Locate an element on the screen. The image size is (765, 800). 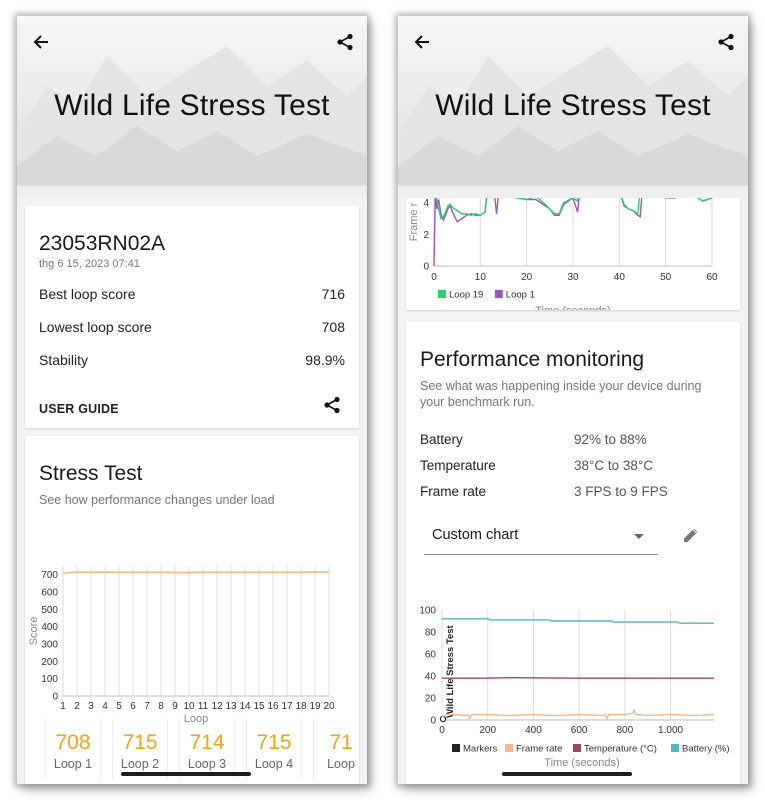
test-date: thg 6 15, 2023 07:41 is located at coordinates (89, 264).